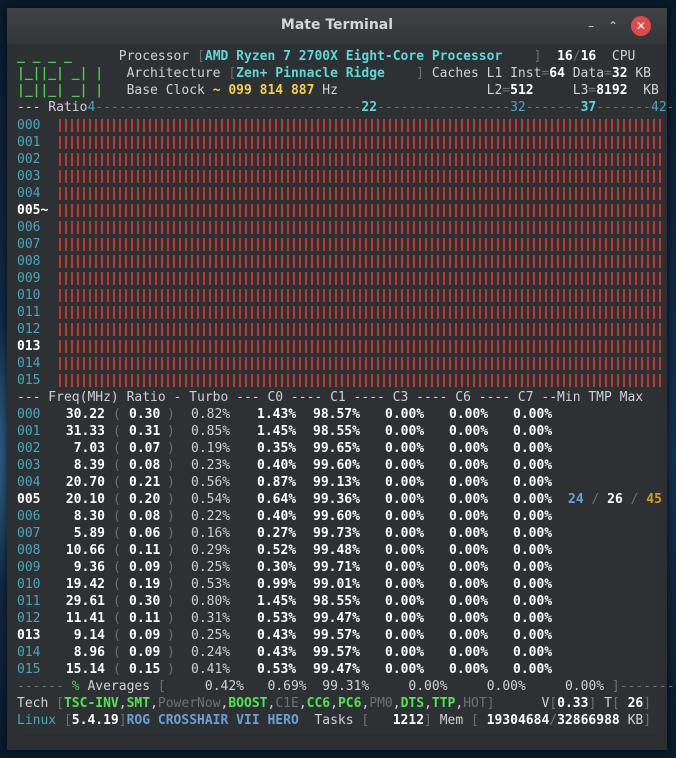 The image size is (676, 758). Describe the element at coordinates (145, 465) in the screenshot. I see `cell-ratio: 0.08` at that location.